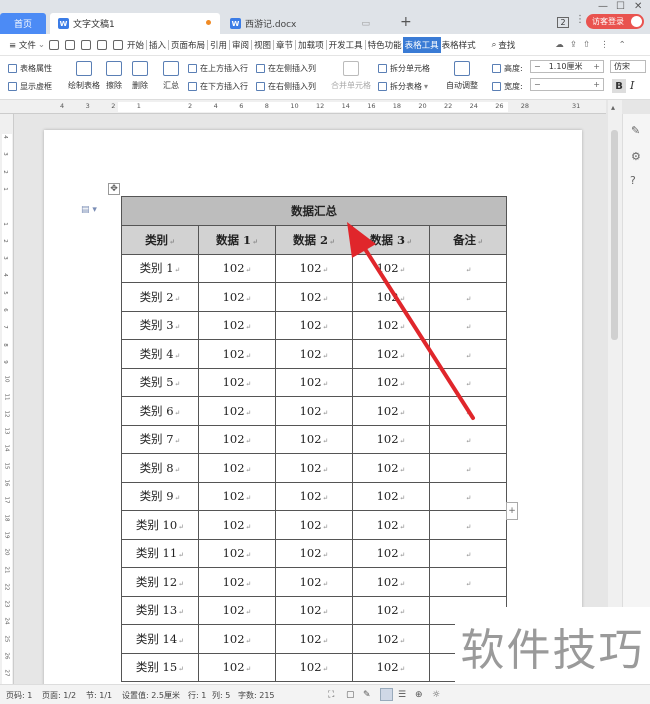 This screenshot has width=650, height=704. Describe the element at coordinates (221, 695) in the screenshot. I see `status-column: 列: 5` at that location.